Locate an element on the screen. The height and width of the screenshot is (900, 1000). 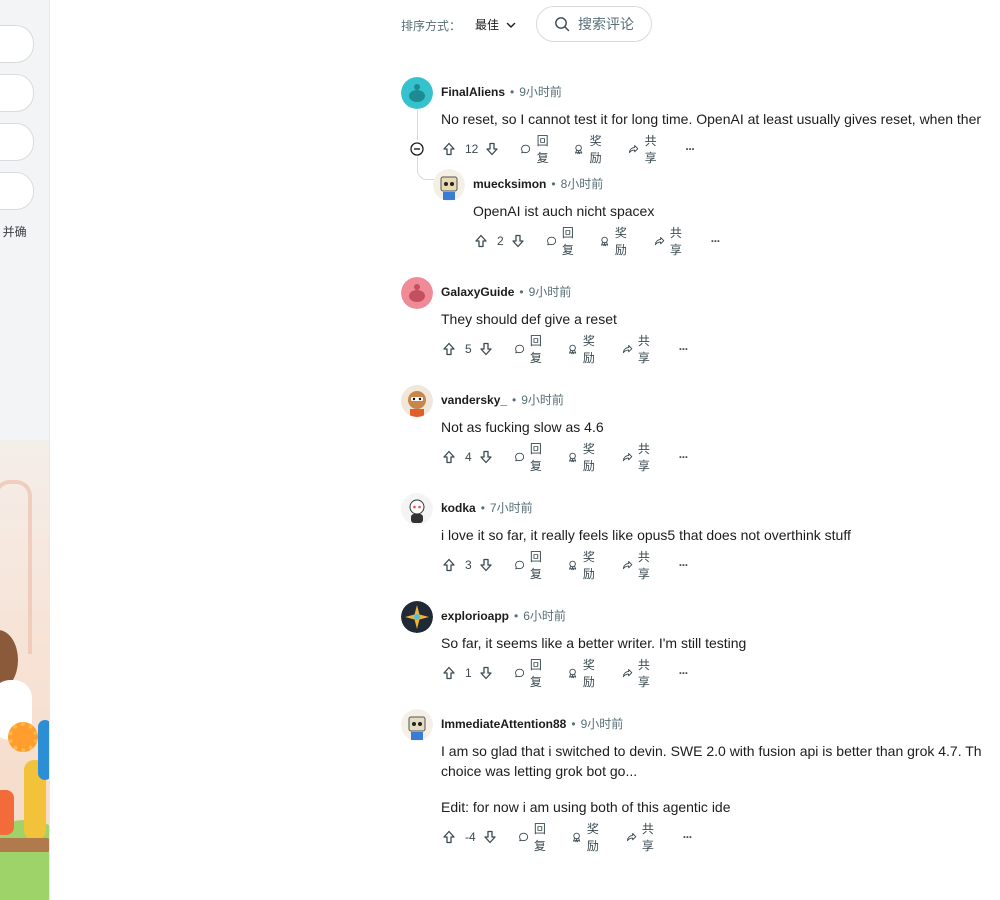
thread-line is located at coordinates (417, 125).